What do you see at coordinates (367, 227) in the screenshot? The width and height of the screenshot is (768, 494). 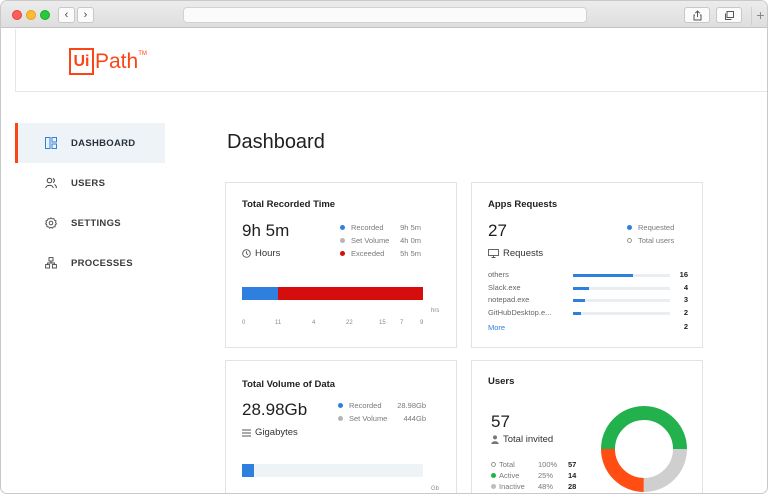 I see `legend-label: Recorded` at bounding box center [367, 227].